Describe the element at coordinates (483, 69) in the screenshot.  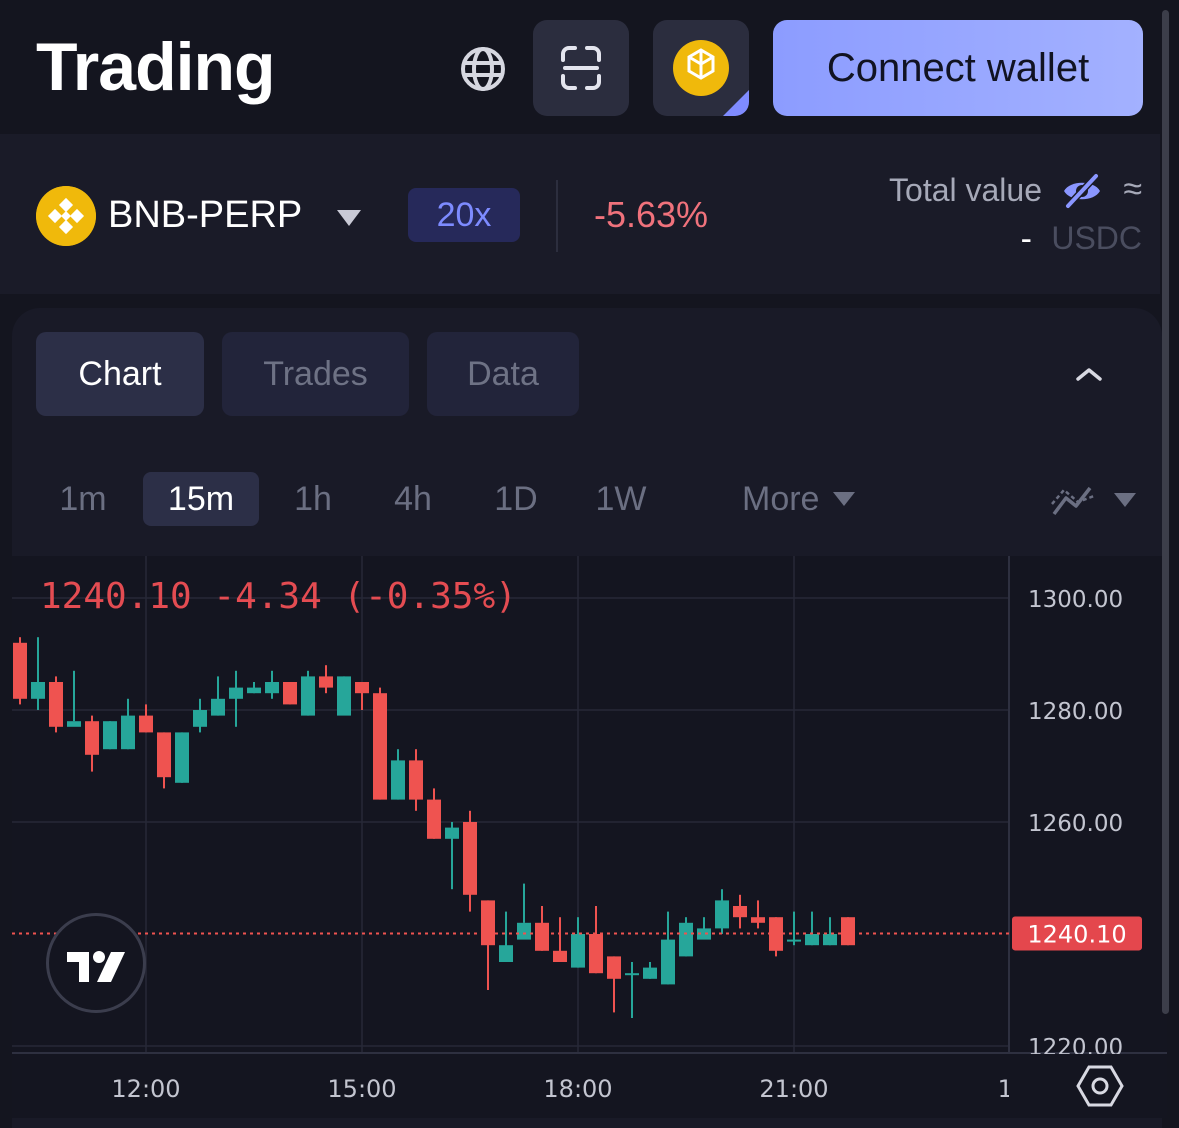
I see `globe-icon` at that location.